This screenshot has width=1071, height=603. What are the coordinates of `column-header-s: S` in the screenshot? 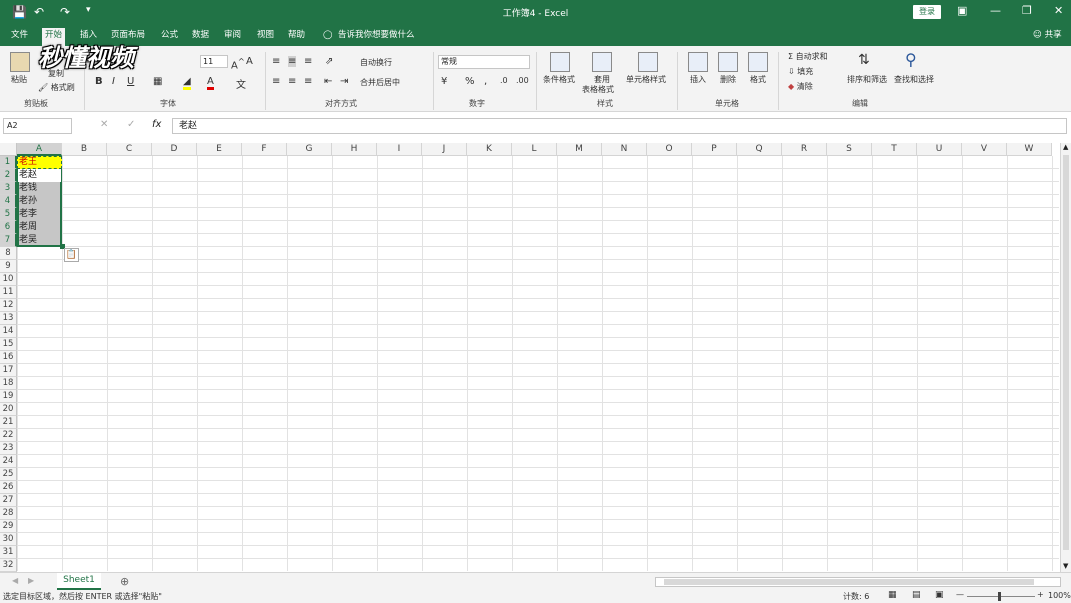 It's located at (849, 149).